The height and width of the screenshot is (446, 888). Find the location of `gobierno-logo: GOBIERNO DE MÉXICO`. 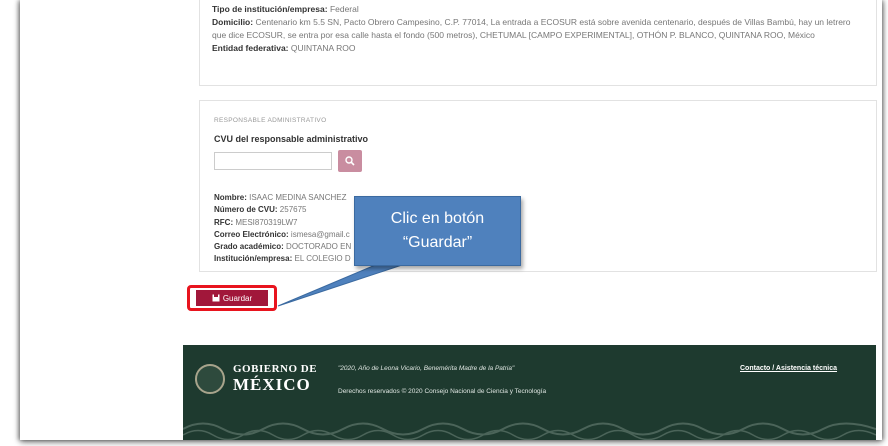

gobierno-logo: GOBIERNO DE MÉXICO is located at coordinates (256, 379).